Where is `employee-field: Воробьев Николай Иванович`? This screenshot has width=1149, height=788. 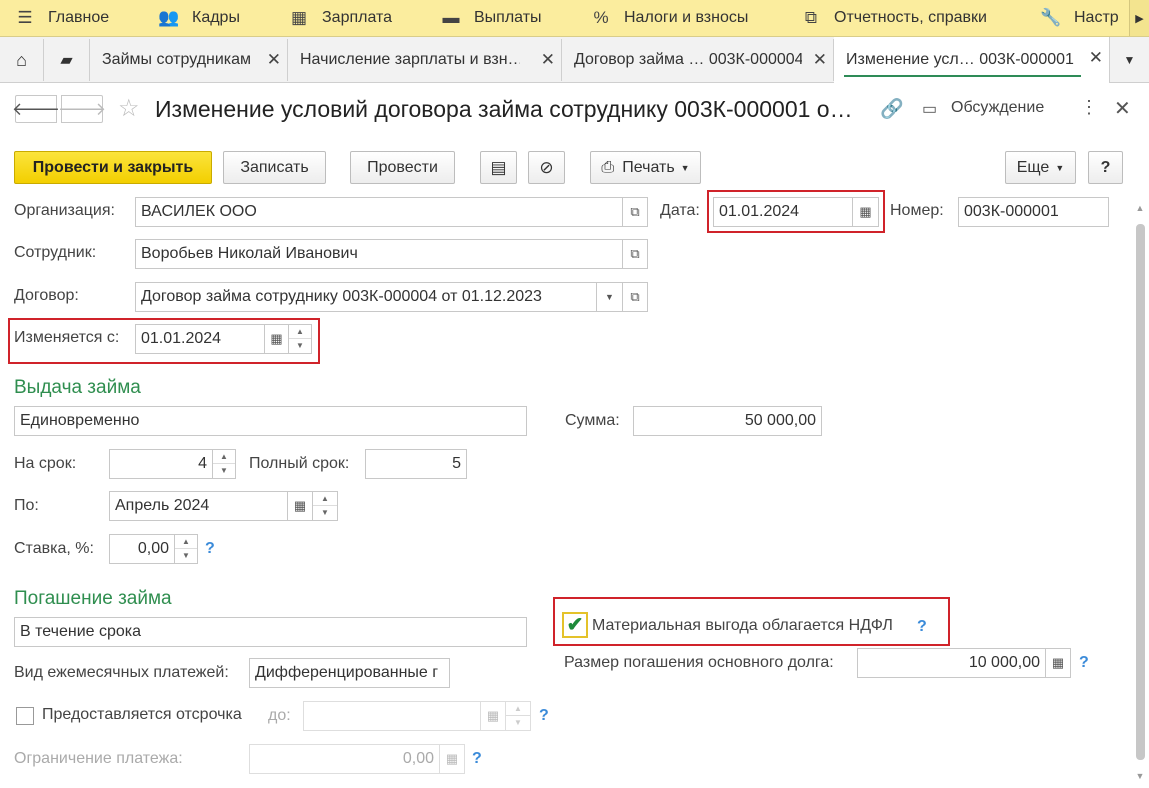 employee-field: Воробьев Николай Иванович is located at coordinates (379, 254).